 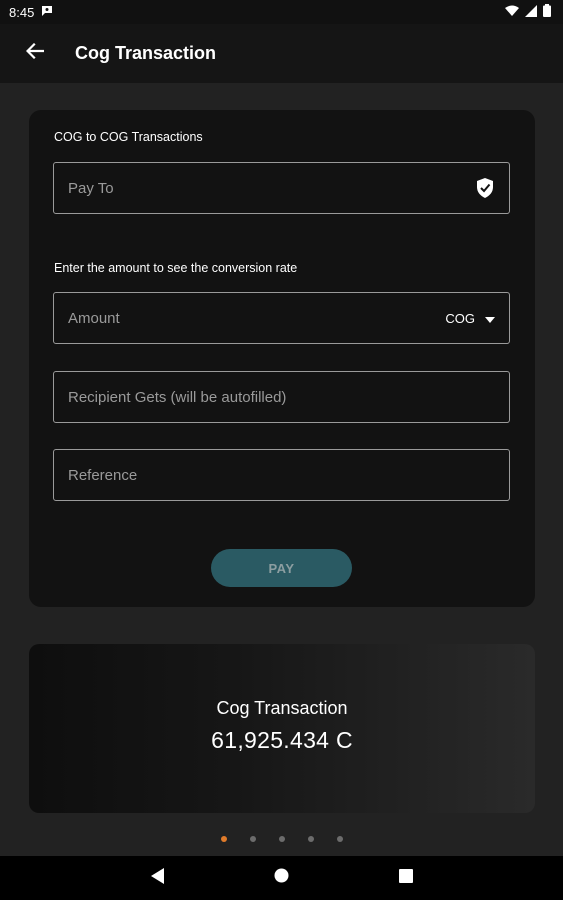 I want to click on signal-icon, so click(x=531, y=12).